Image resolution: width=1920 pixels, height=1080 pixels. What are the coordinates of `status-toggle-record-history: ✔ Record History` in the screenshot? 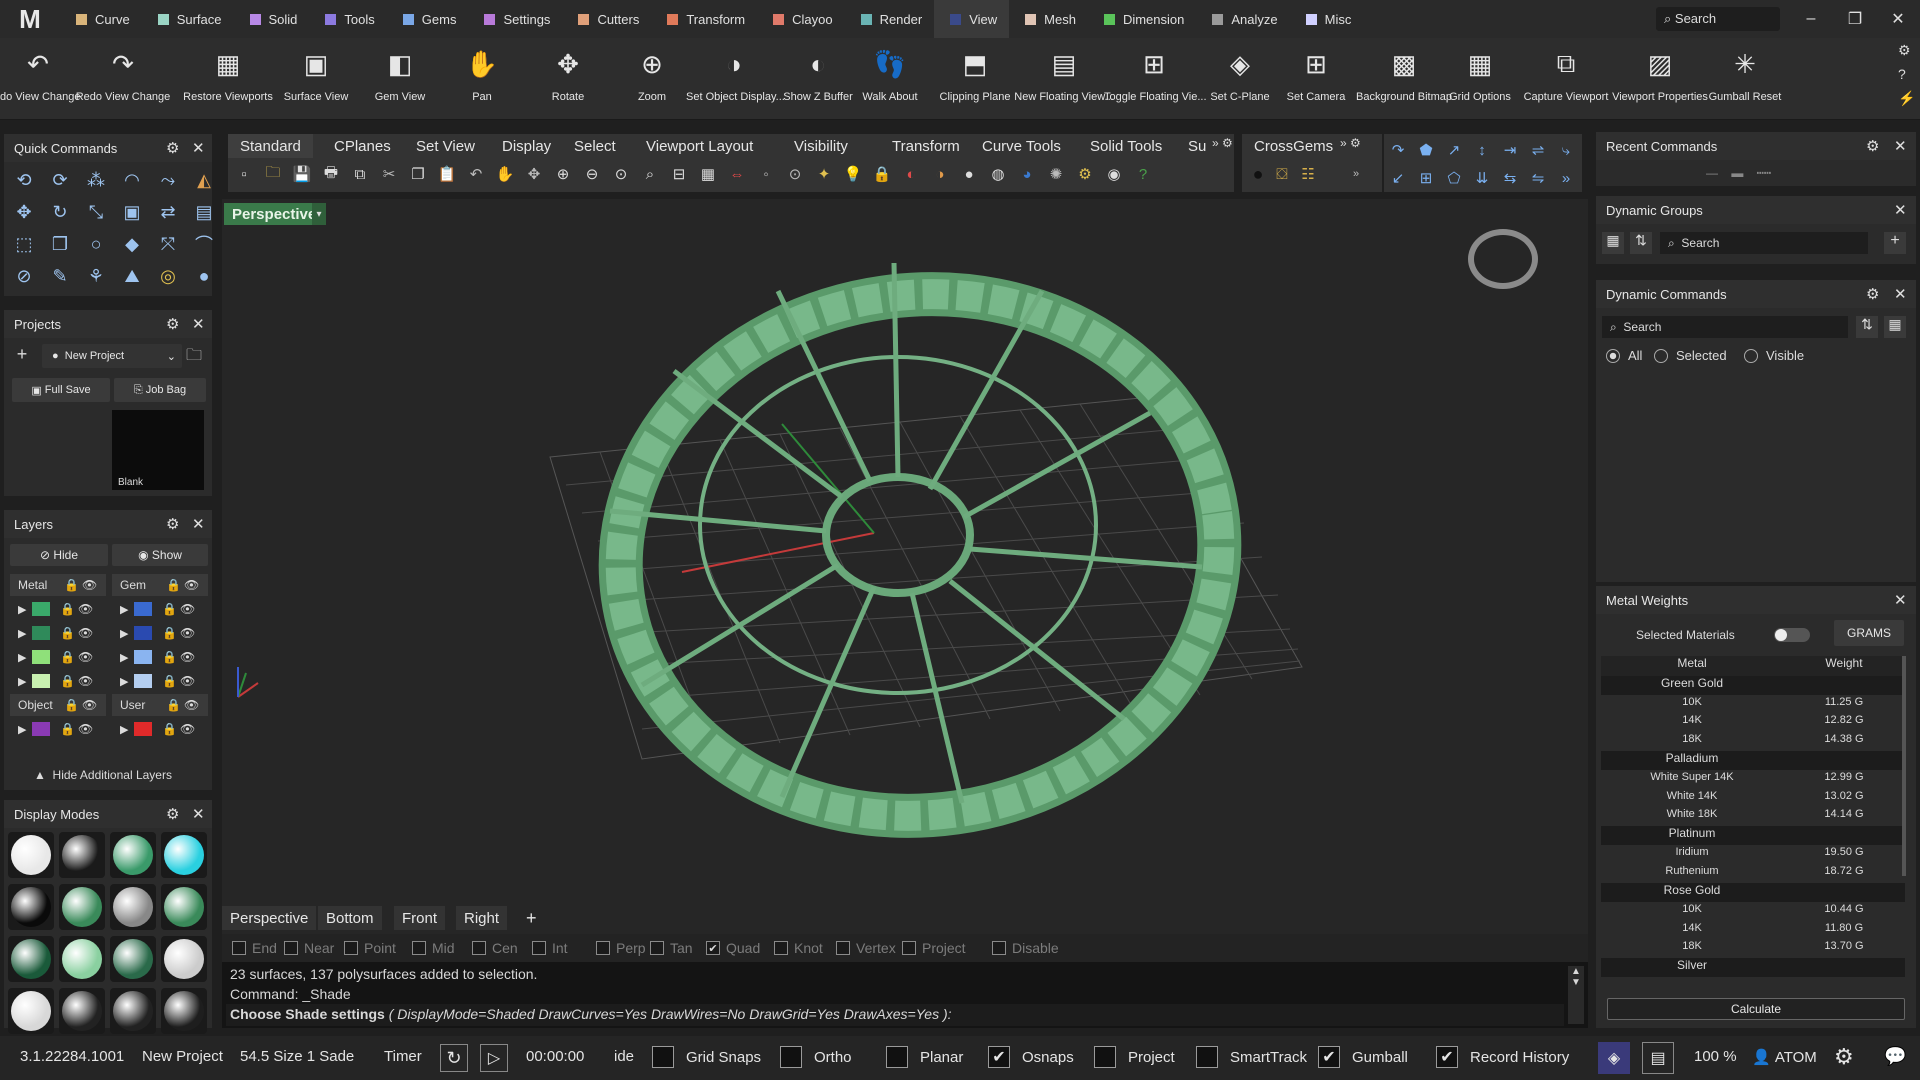 It's located at (1502, 1057).